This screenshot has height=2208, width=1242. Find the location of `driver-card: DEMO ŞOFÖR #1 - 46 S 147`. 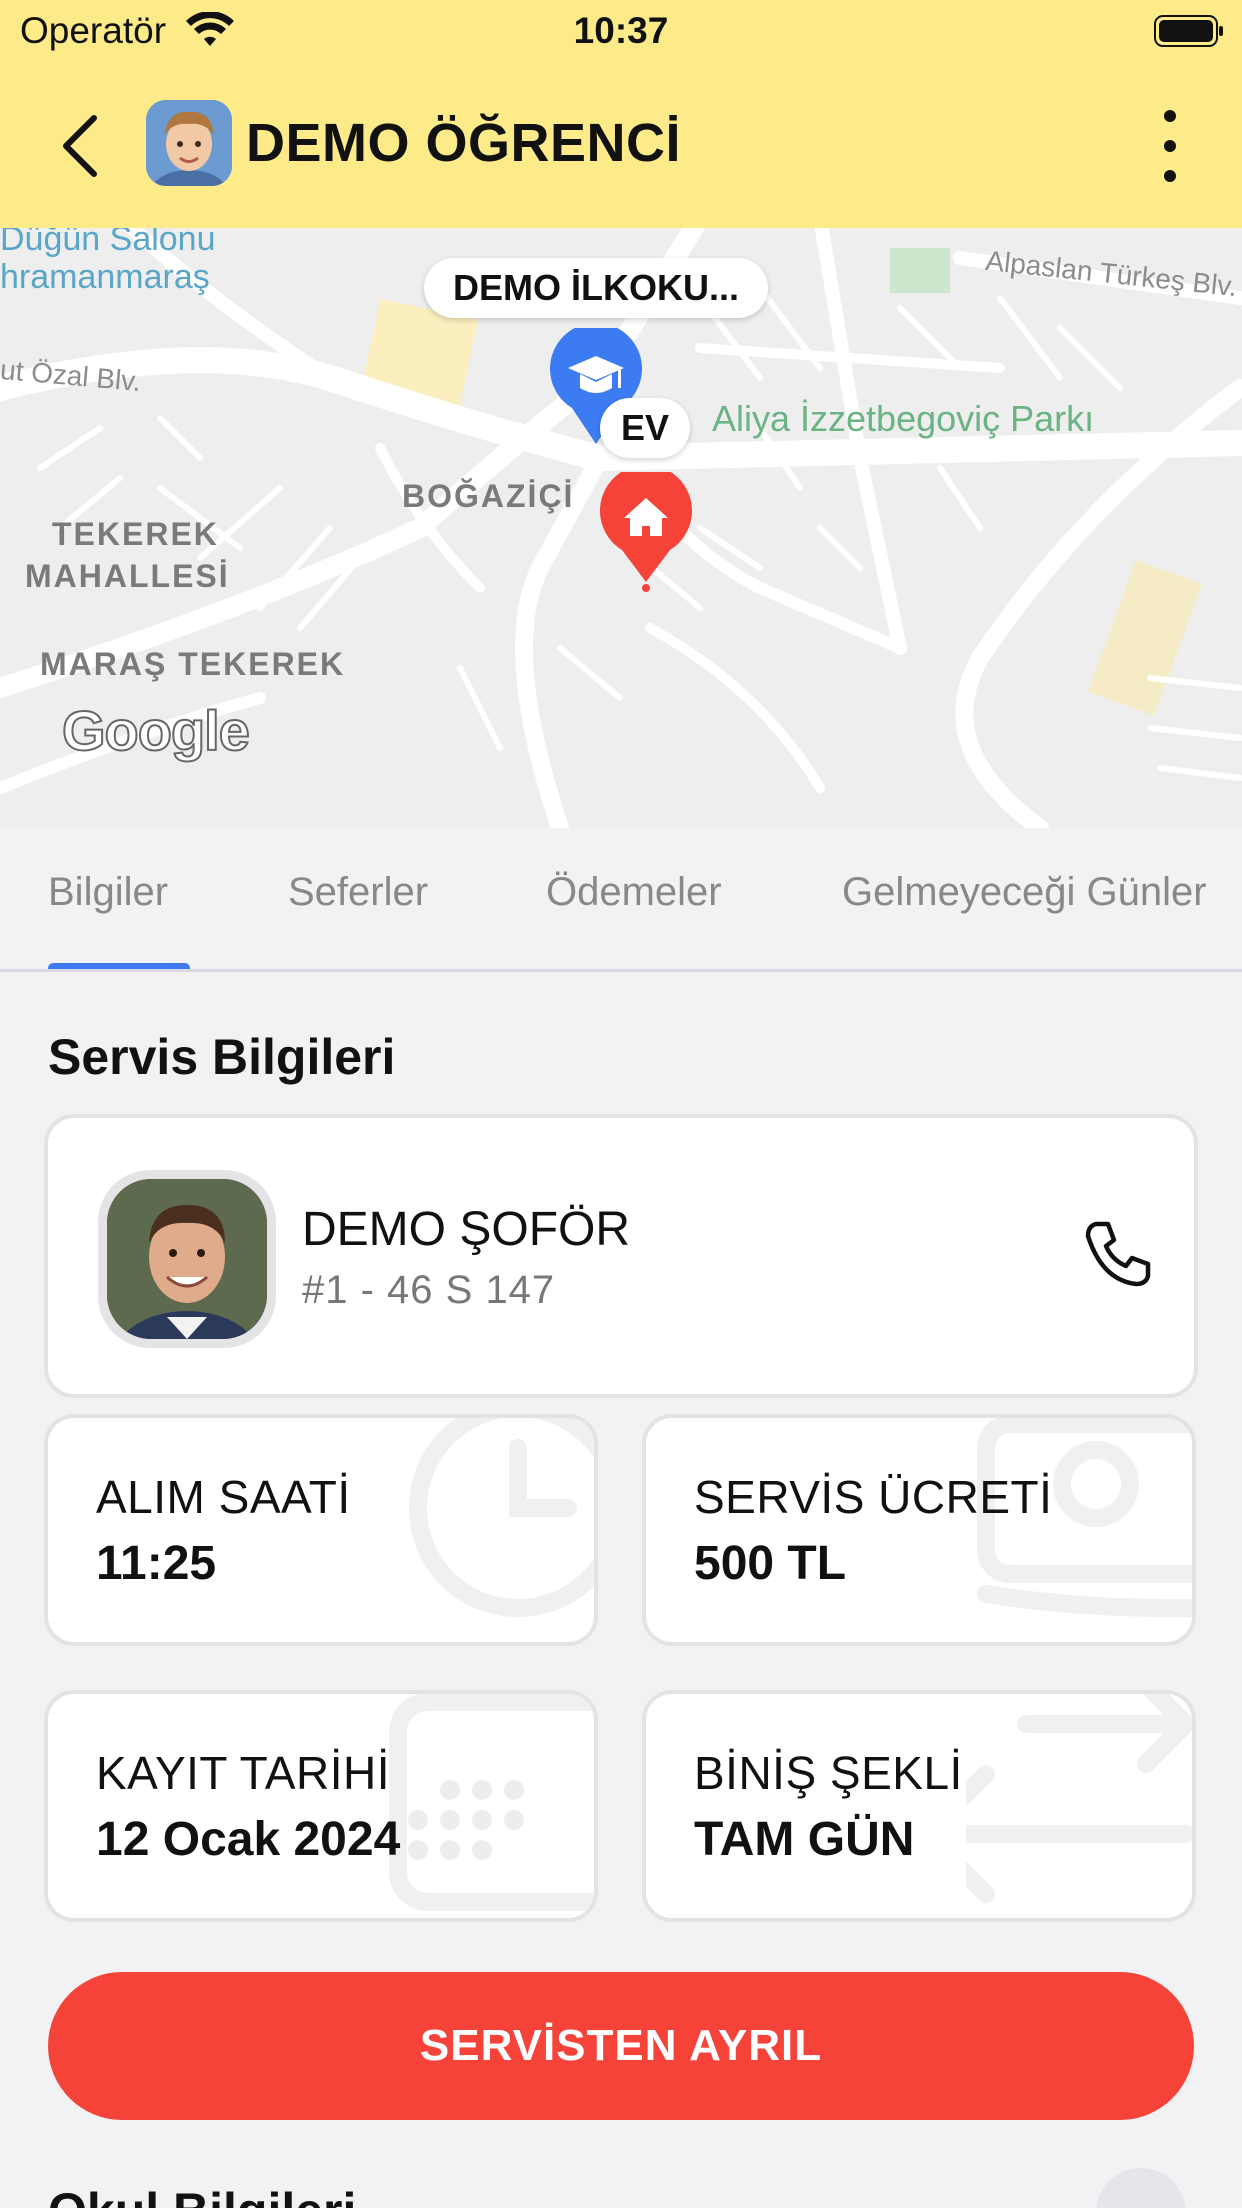

driver-card: DEMO ŞOFÖR #1 - 46 S 147 is located at coordinates (621, 1256).